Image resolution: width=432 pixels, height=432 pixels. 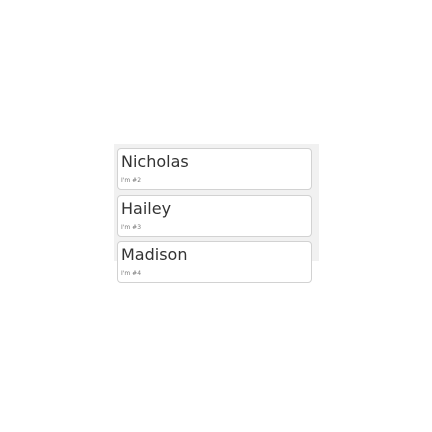 What do you see at coordinates (131, 180) in the screenshot?
I see `list-item-subtitle: I'm #2` at bounding box center [131, 180].